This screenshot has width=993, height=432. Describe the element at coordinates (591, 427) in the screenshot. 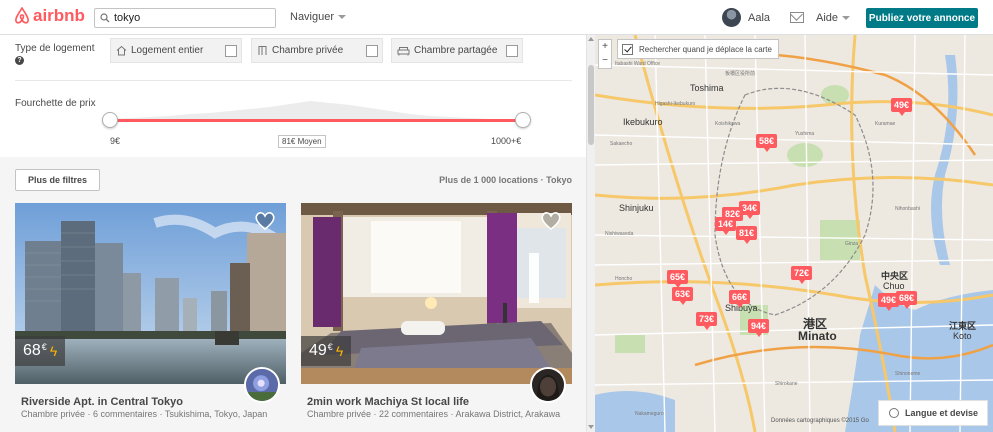

I see `scroll-down-arrow-icon` at that location.